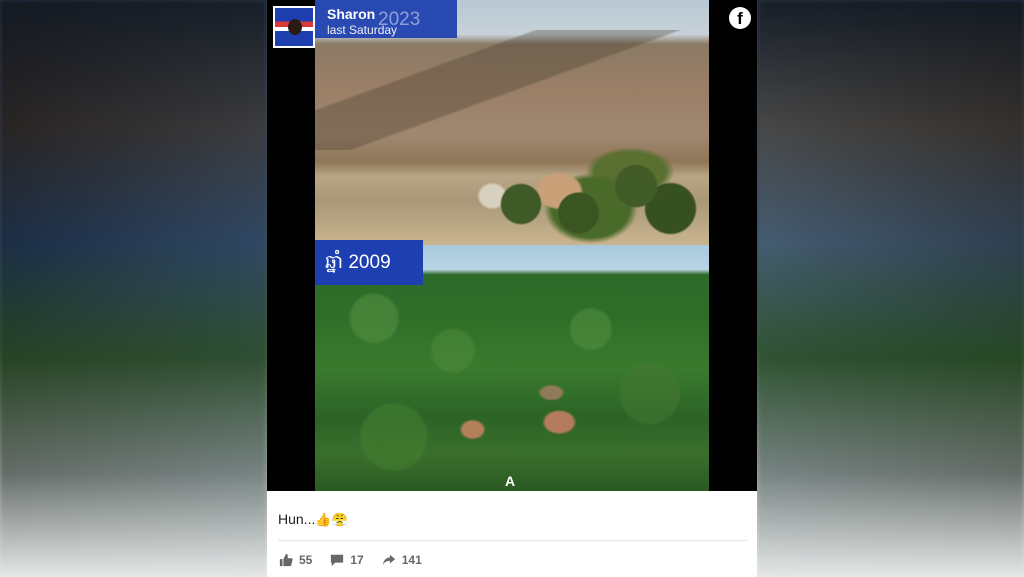  Describe the element at coordinates (388, 560) in the screenshot. I see `share-icon` at that location.